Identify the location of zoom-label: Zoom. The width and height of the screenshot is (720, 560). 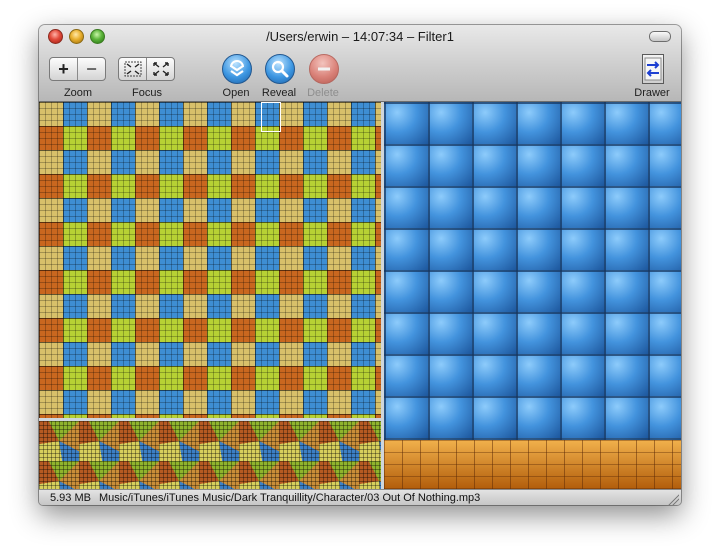
(78, 93).